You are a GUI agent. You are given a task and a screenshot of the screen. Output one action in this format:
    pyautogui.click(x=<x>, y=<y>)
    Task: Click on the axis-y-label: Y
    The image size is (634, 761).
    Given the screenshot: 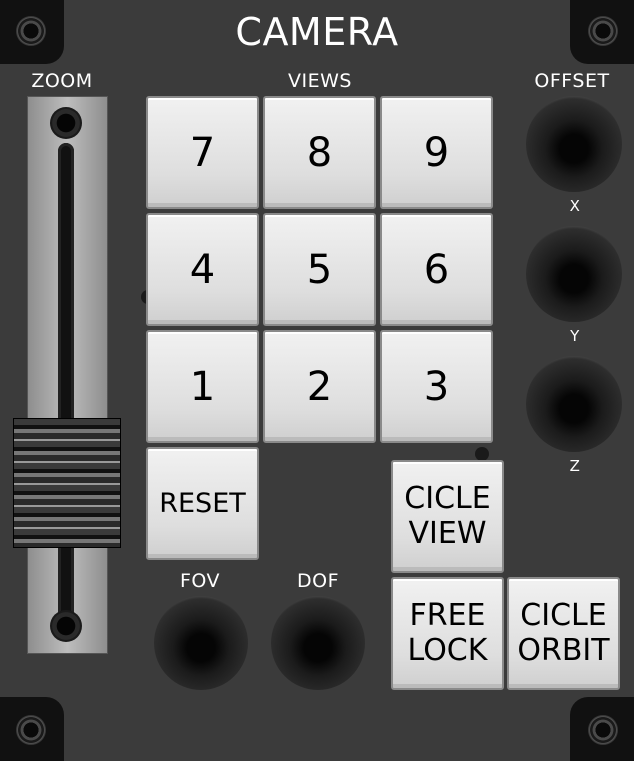 What is the action you would take?
    pyautogui.click(x=575, y=336)
    